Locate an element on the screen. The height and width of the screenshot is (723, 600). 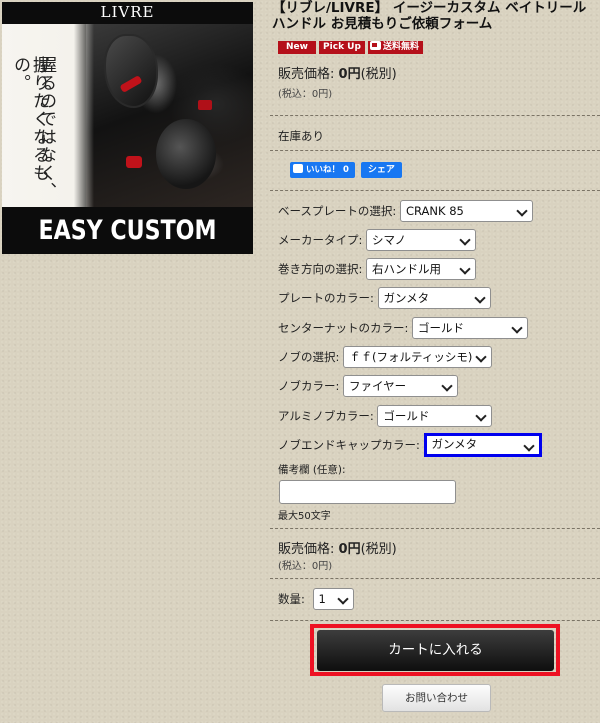
select-value: ｆｆ(フォルティッシモ) is located at coordinates (411, 357).